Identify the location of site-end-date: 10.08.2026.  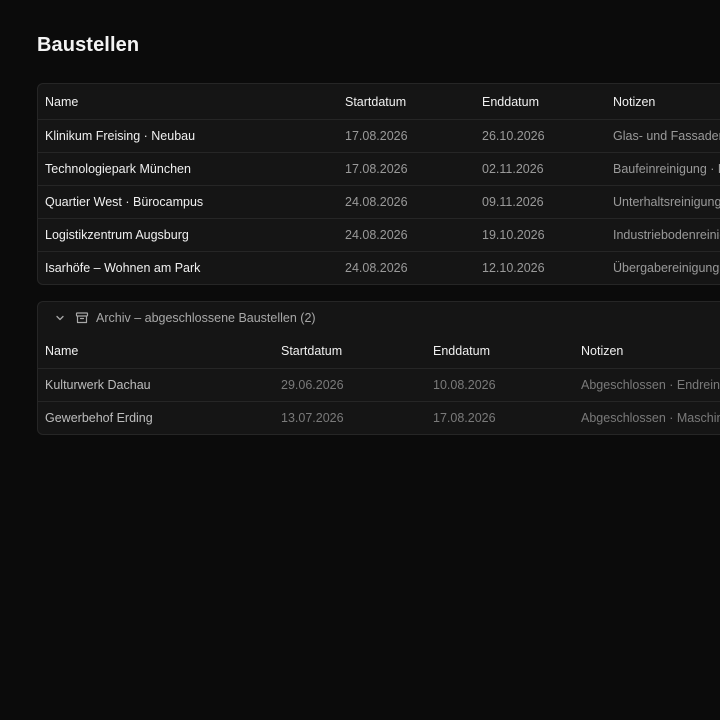
(500, 385).